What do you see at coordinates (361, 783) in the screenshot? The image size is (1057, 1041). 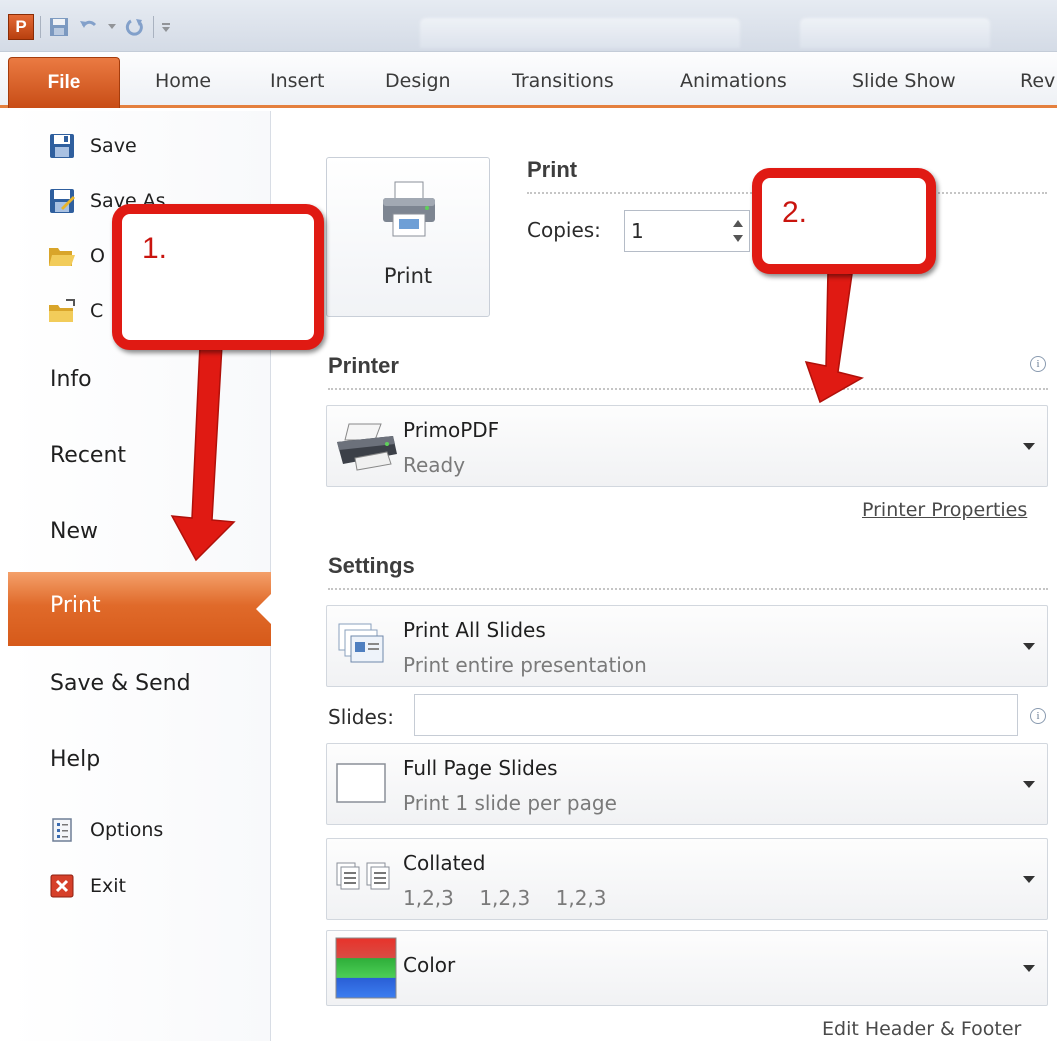 I see `full-page-slide-icon` at bounding box center [361, 783].